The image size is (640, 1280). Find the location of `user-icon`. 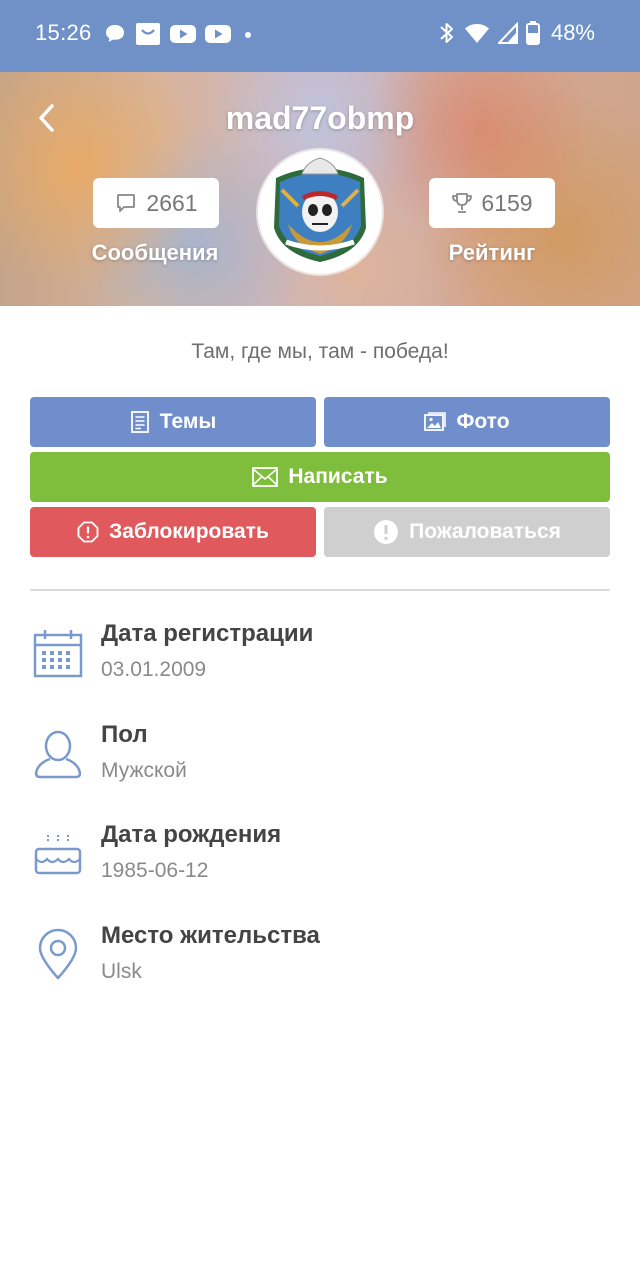

user-icon is located at coordinates (58, 754).